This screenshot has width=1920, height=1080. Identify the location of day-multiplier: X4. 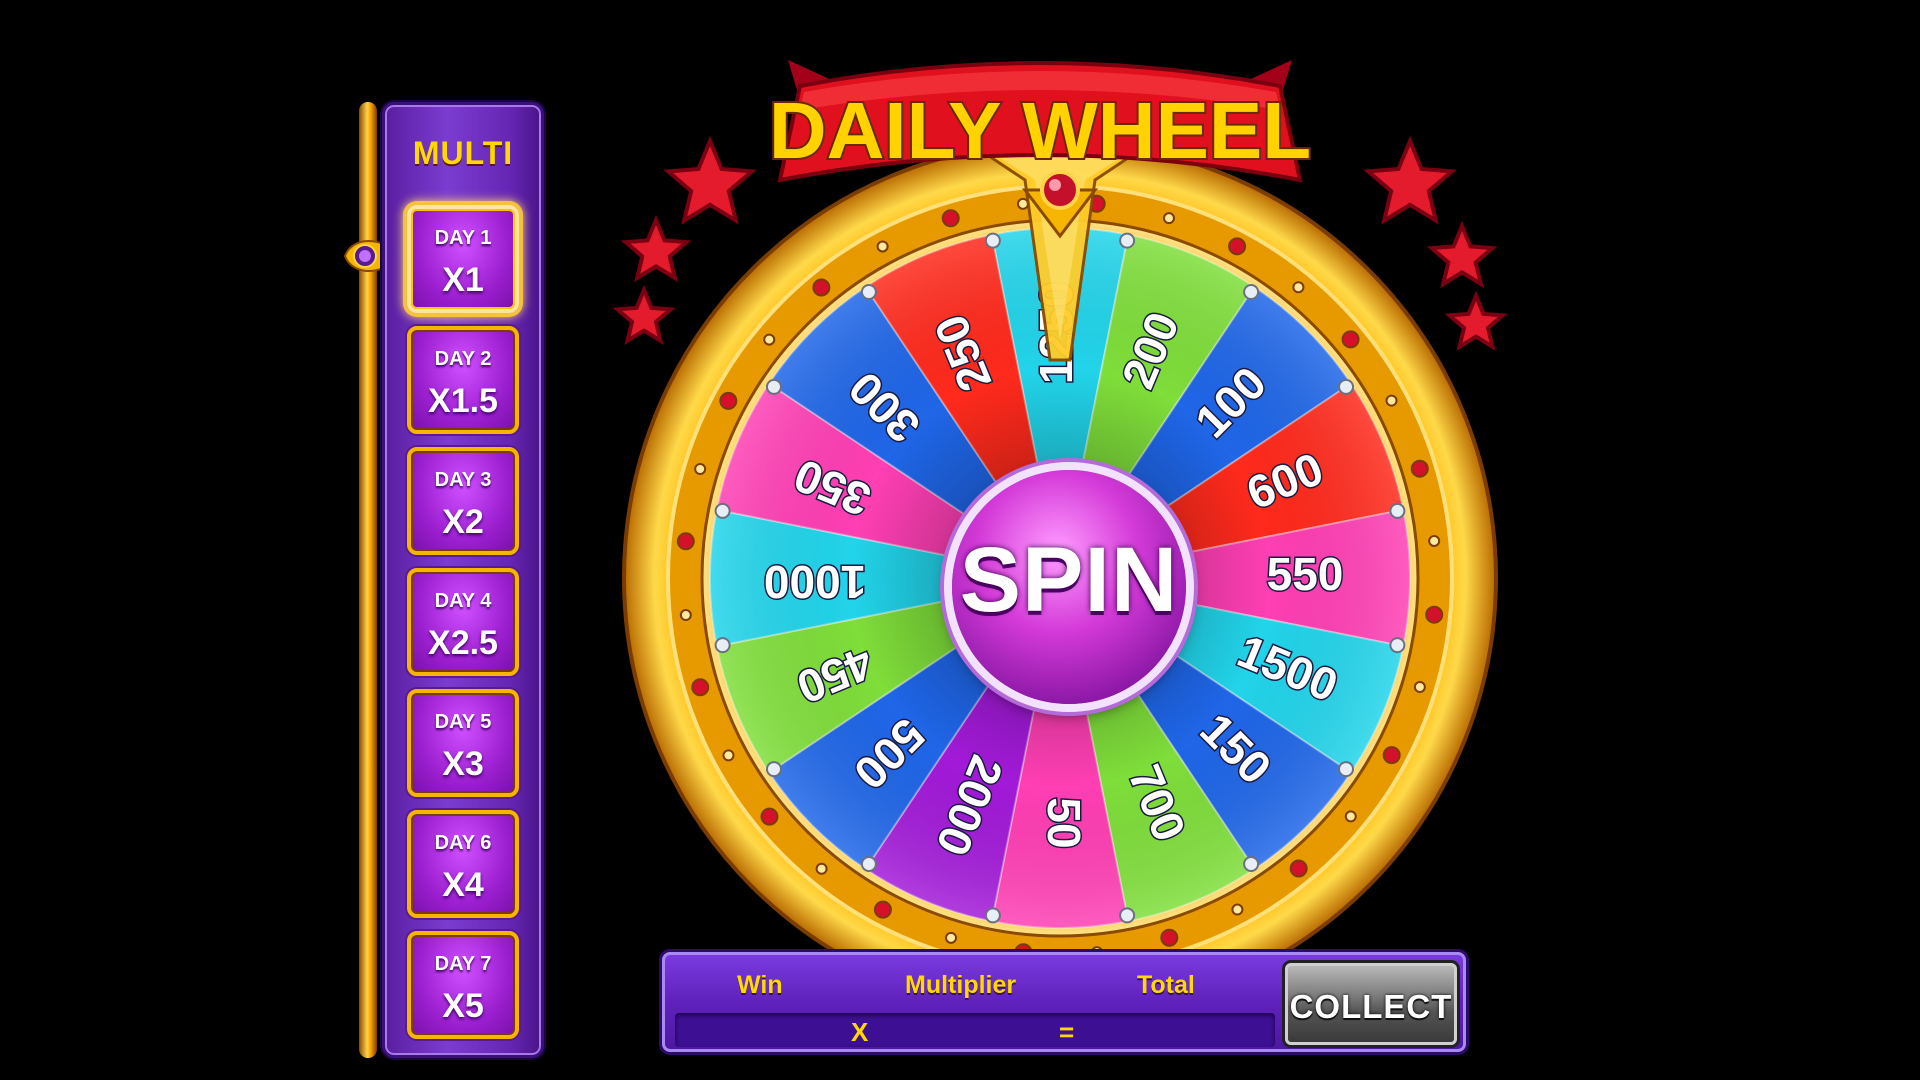
(463, 885).